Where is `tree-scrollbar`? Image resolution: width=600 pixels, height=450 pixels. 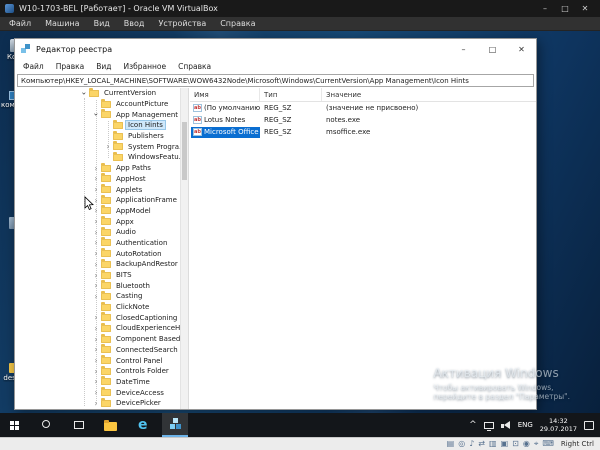 tree-scrollbar is located at coordinates (184, 248).